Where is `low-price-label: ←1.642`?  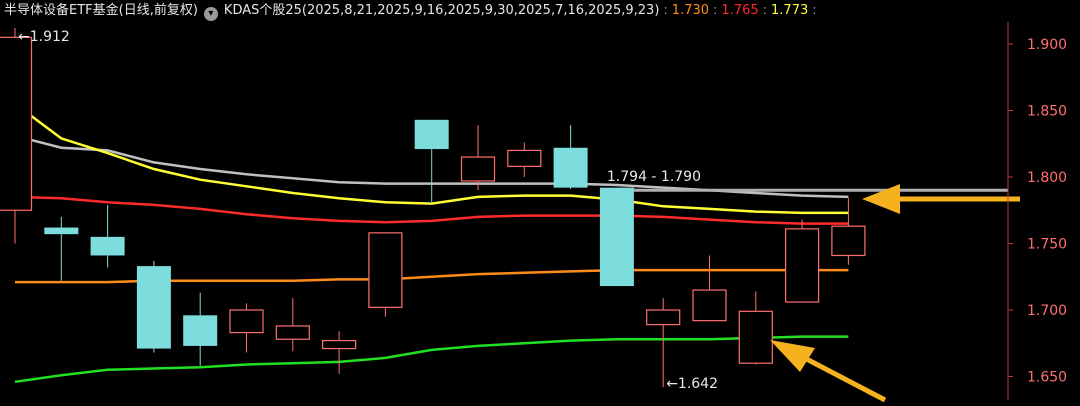 low-price-label: ←1.642 is located at coordinates (692, 384).